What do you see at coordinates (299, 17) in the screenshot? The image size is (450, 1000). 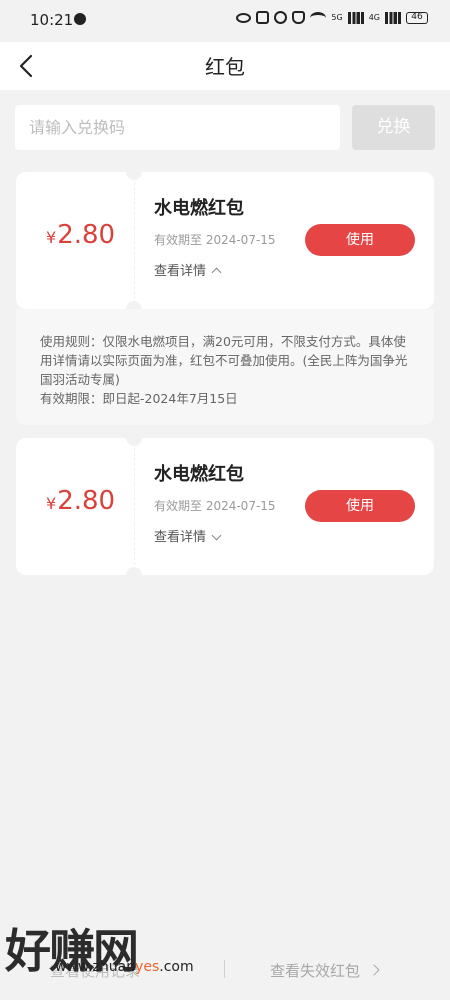 I see `mute-icon` at bounding box center [299, 17].